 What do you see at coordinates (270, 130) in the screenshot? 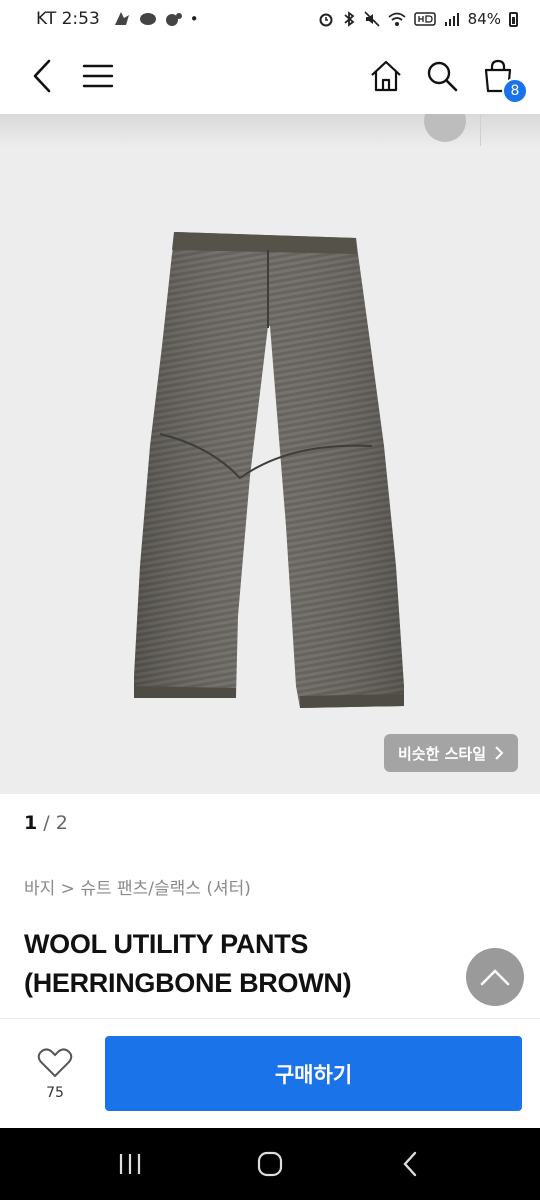
I see `scrolled-content-strip` at bounding box center [270, 130].